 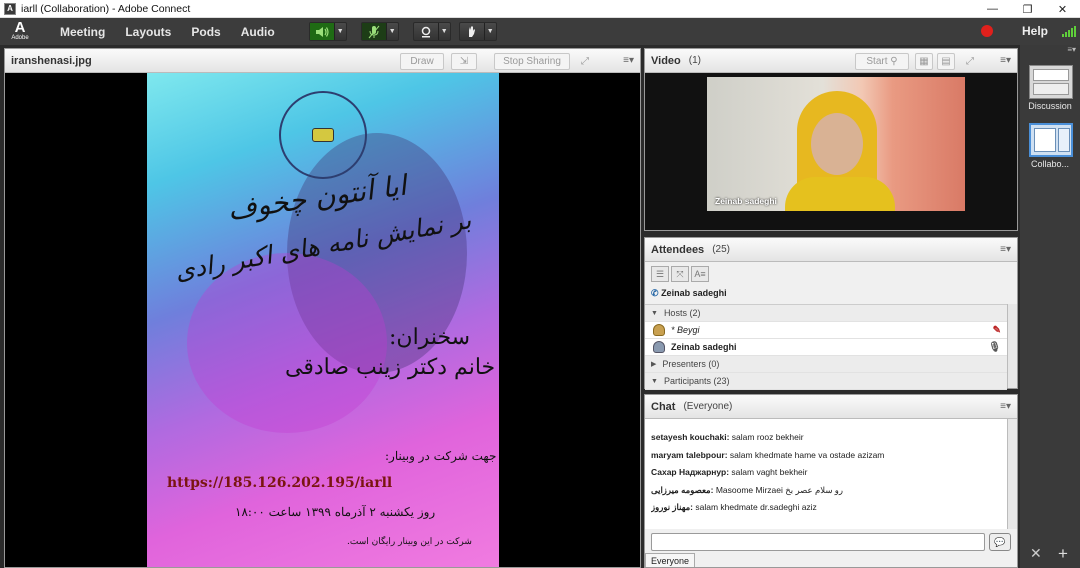 What do you see at coordinates (82, 32) in the screenshot?
I see `menu-meeting: Meeting` at bounding box center [82, 32].